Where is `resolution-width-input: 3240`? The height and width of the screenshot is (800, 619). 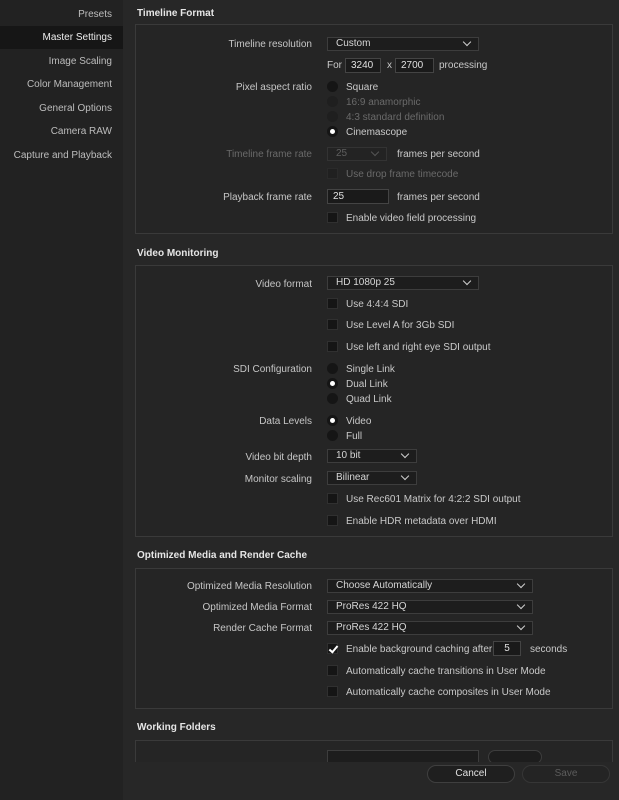
resolution-width-input: 3240 is located at coordinates (363, 65).